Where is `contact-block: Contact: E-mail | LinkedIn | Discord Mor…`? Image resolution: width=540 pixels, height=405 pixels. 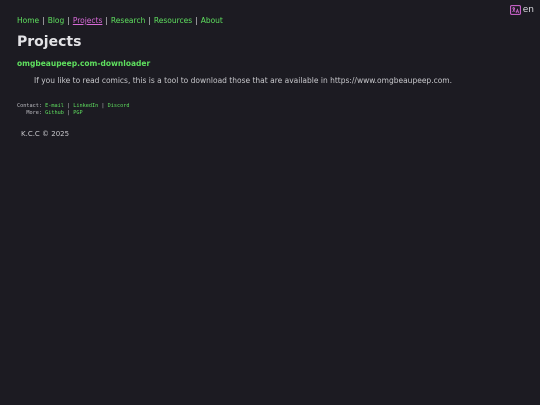 contact-block: Contact: E-mail | LinkedIn | Discord Mor… is located at coordinates (73, 109).